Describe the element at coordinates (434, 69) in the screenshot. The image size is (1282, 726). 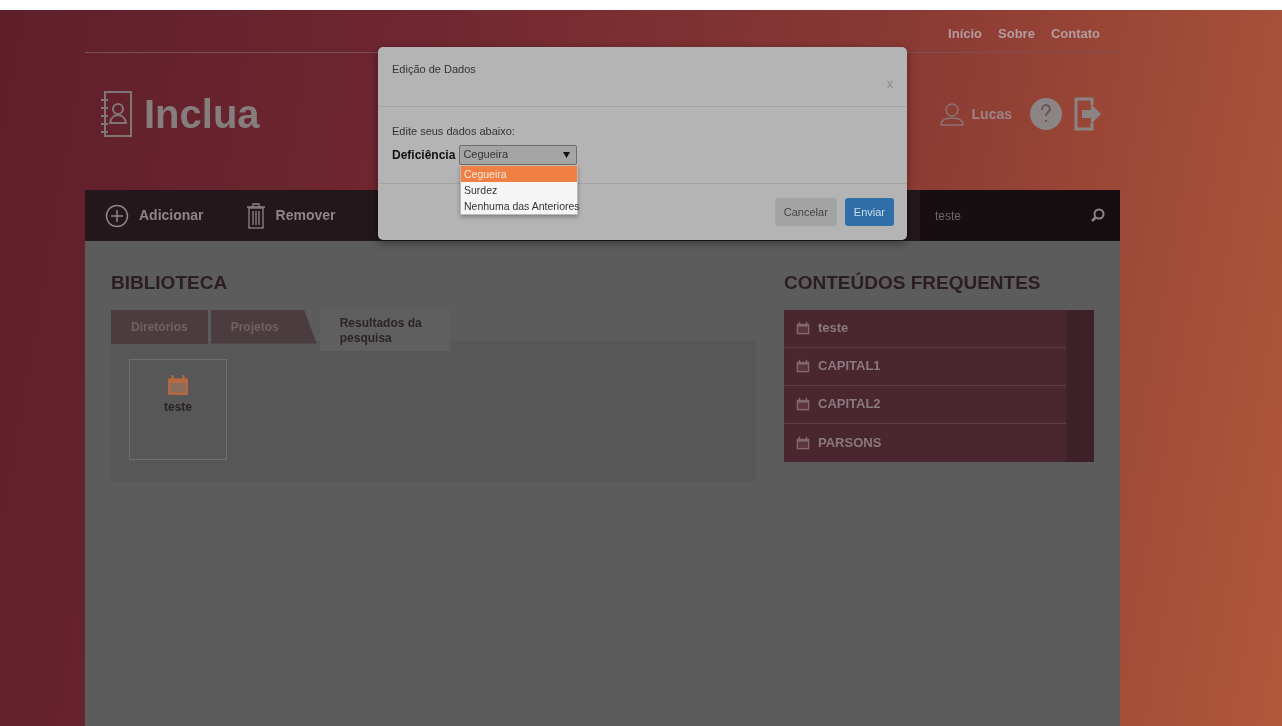
I see `dialog-title: Edição de Dados` at that location.